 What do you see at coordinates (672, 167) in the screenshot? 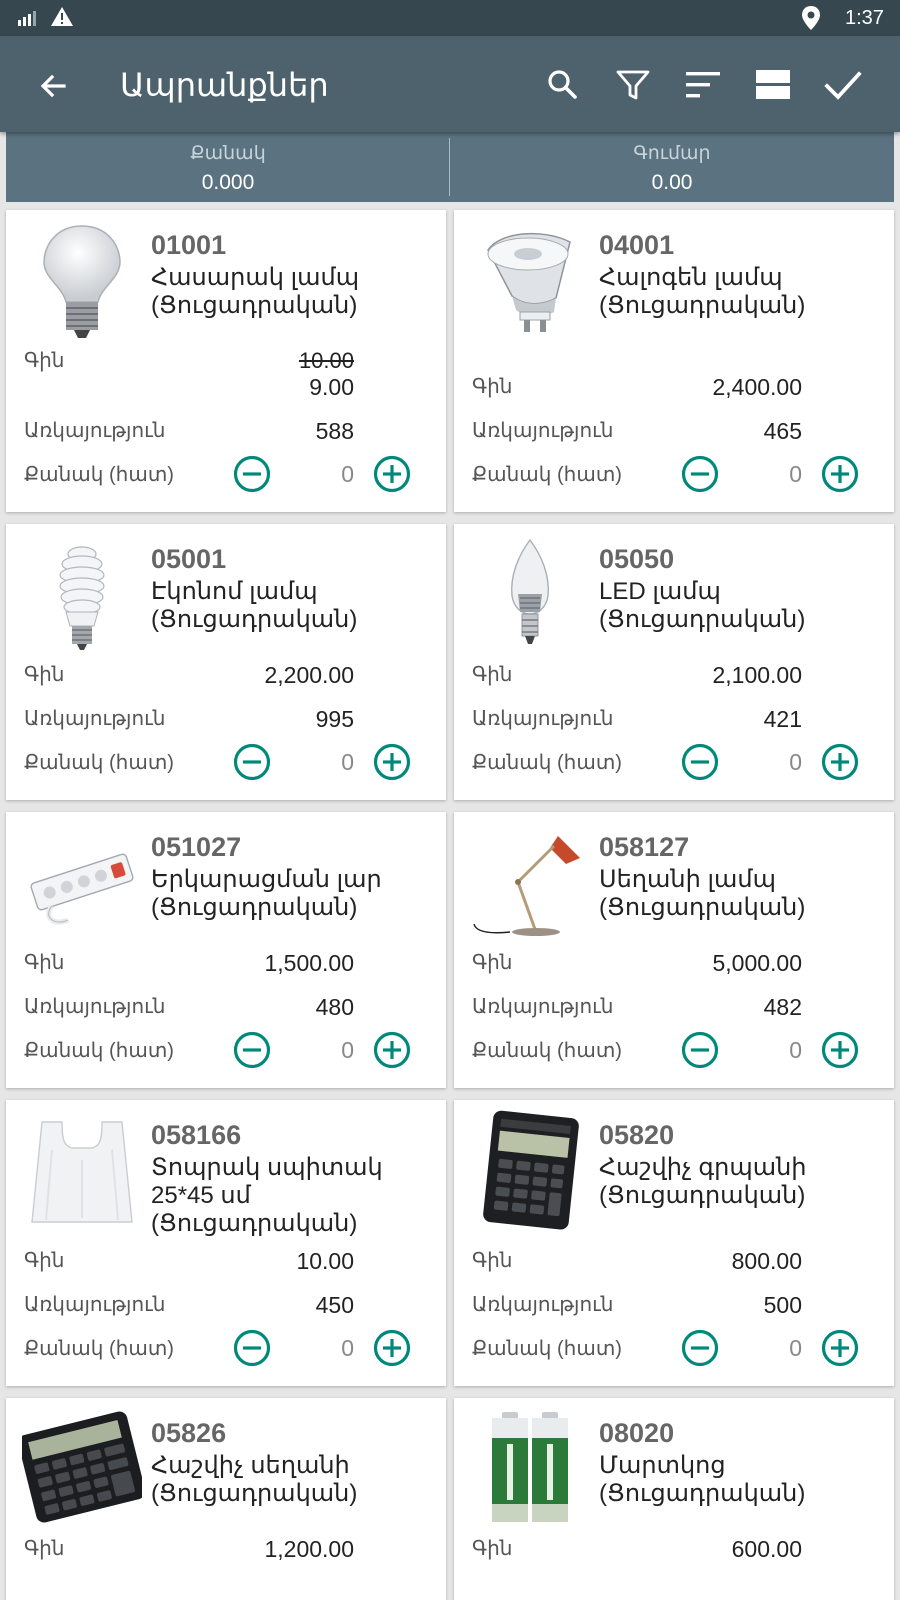
I see `total-sum: Գումար 0.00` at bounding box center [672, 167].